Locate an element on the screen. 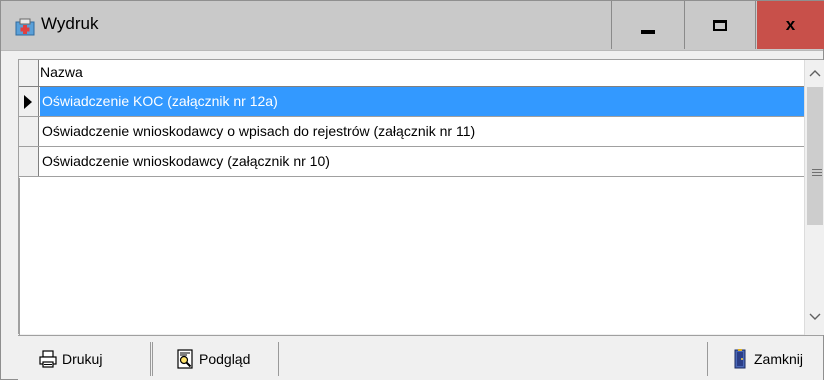  header-indicator-cell is located at coordinates (29, 73).